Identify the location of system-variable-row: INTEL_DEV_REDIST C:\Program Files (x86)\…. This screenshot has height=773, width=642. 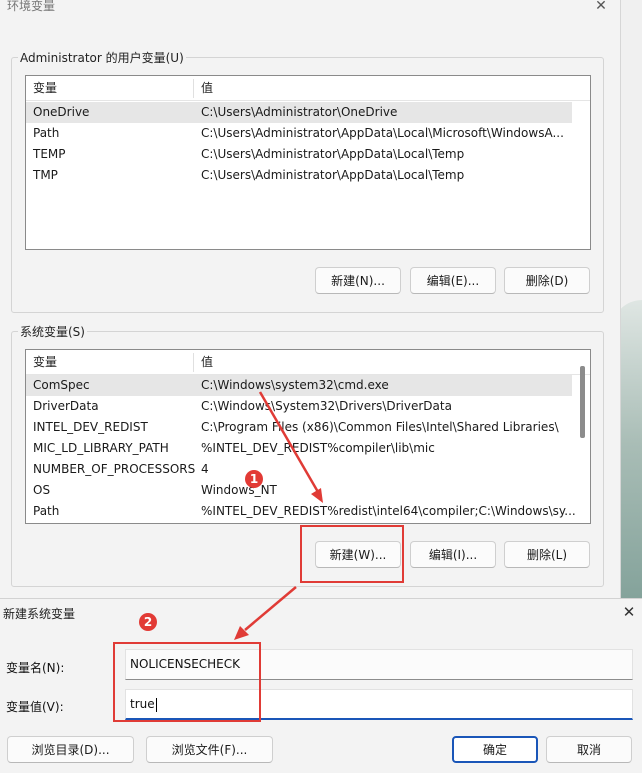
(299, 427).